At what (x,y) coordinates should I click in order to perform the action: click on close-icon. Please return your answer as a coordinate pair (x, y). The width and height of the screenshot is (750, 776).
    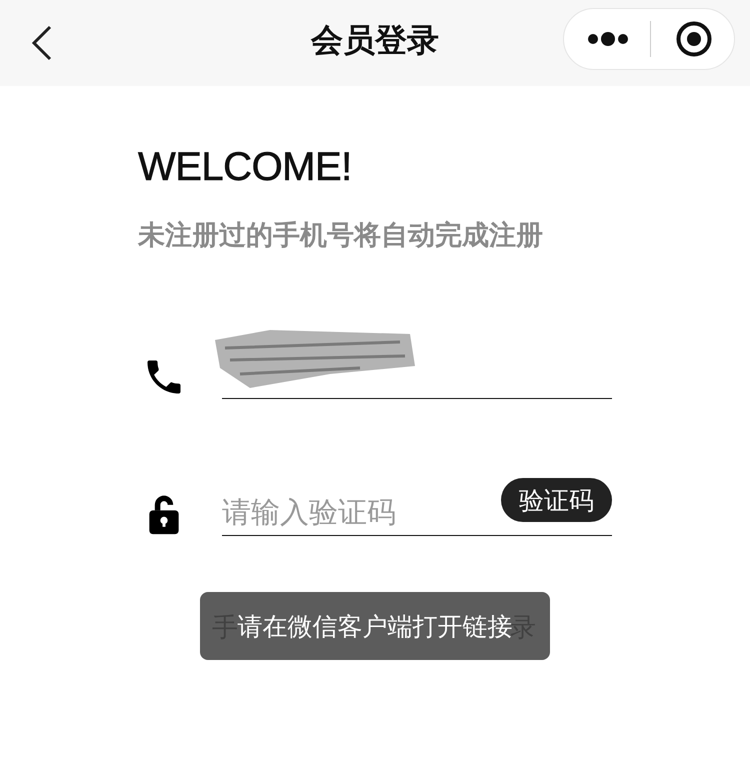
    Looking at the image, I should click on (694, 39).